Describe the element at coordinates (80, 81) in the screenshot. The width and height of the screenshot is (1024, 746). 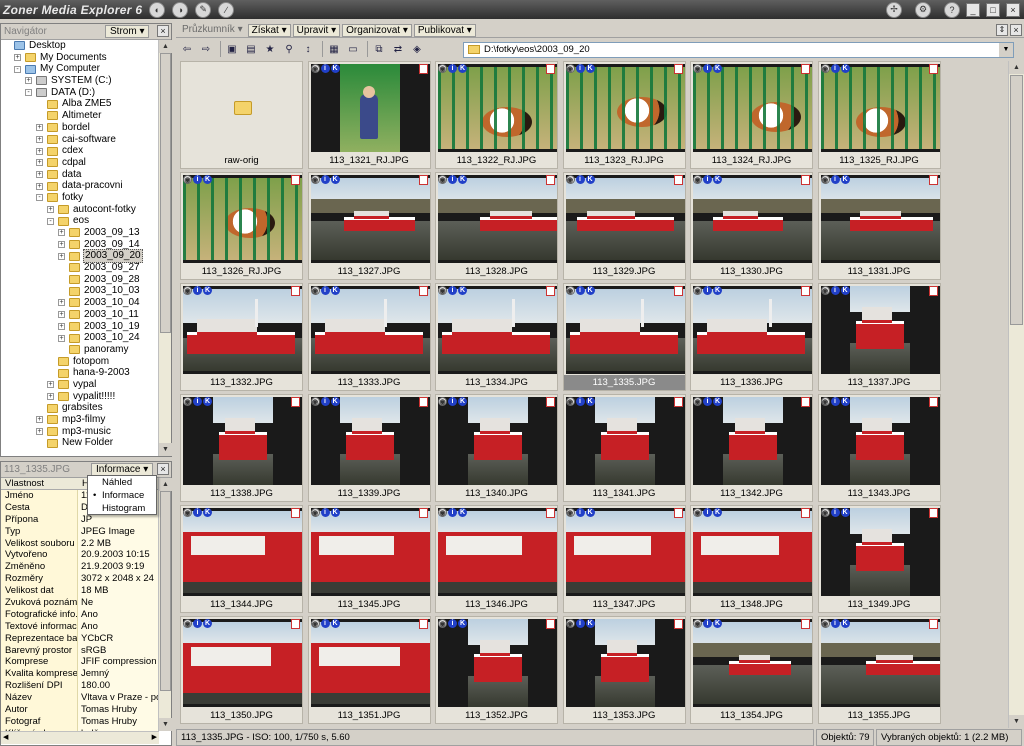
I see `tree-item: + SYSTEM (C:)` at that location.